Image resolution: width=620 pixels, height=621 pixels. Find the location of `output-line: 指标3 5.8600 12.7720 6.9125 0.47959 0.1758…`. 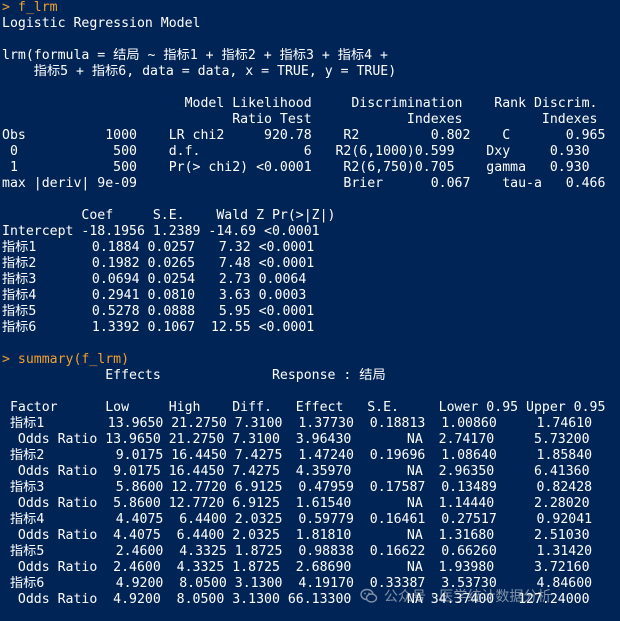

output-line: 指标3 5.8600 12.7720 6.9125 0.47959 0.1758… is located at coordinates (297, 487).